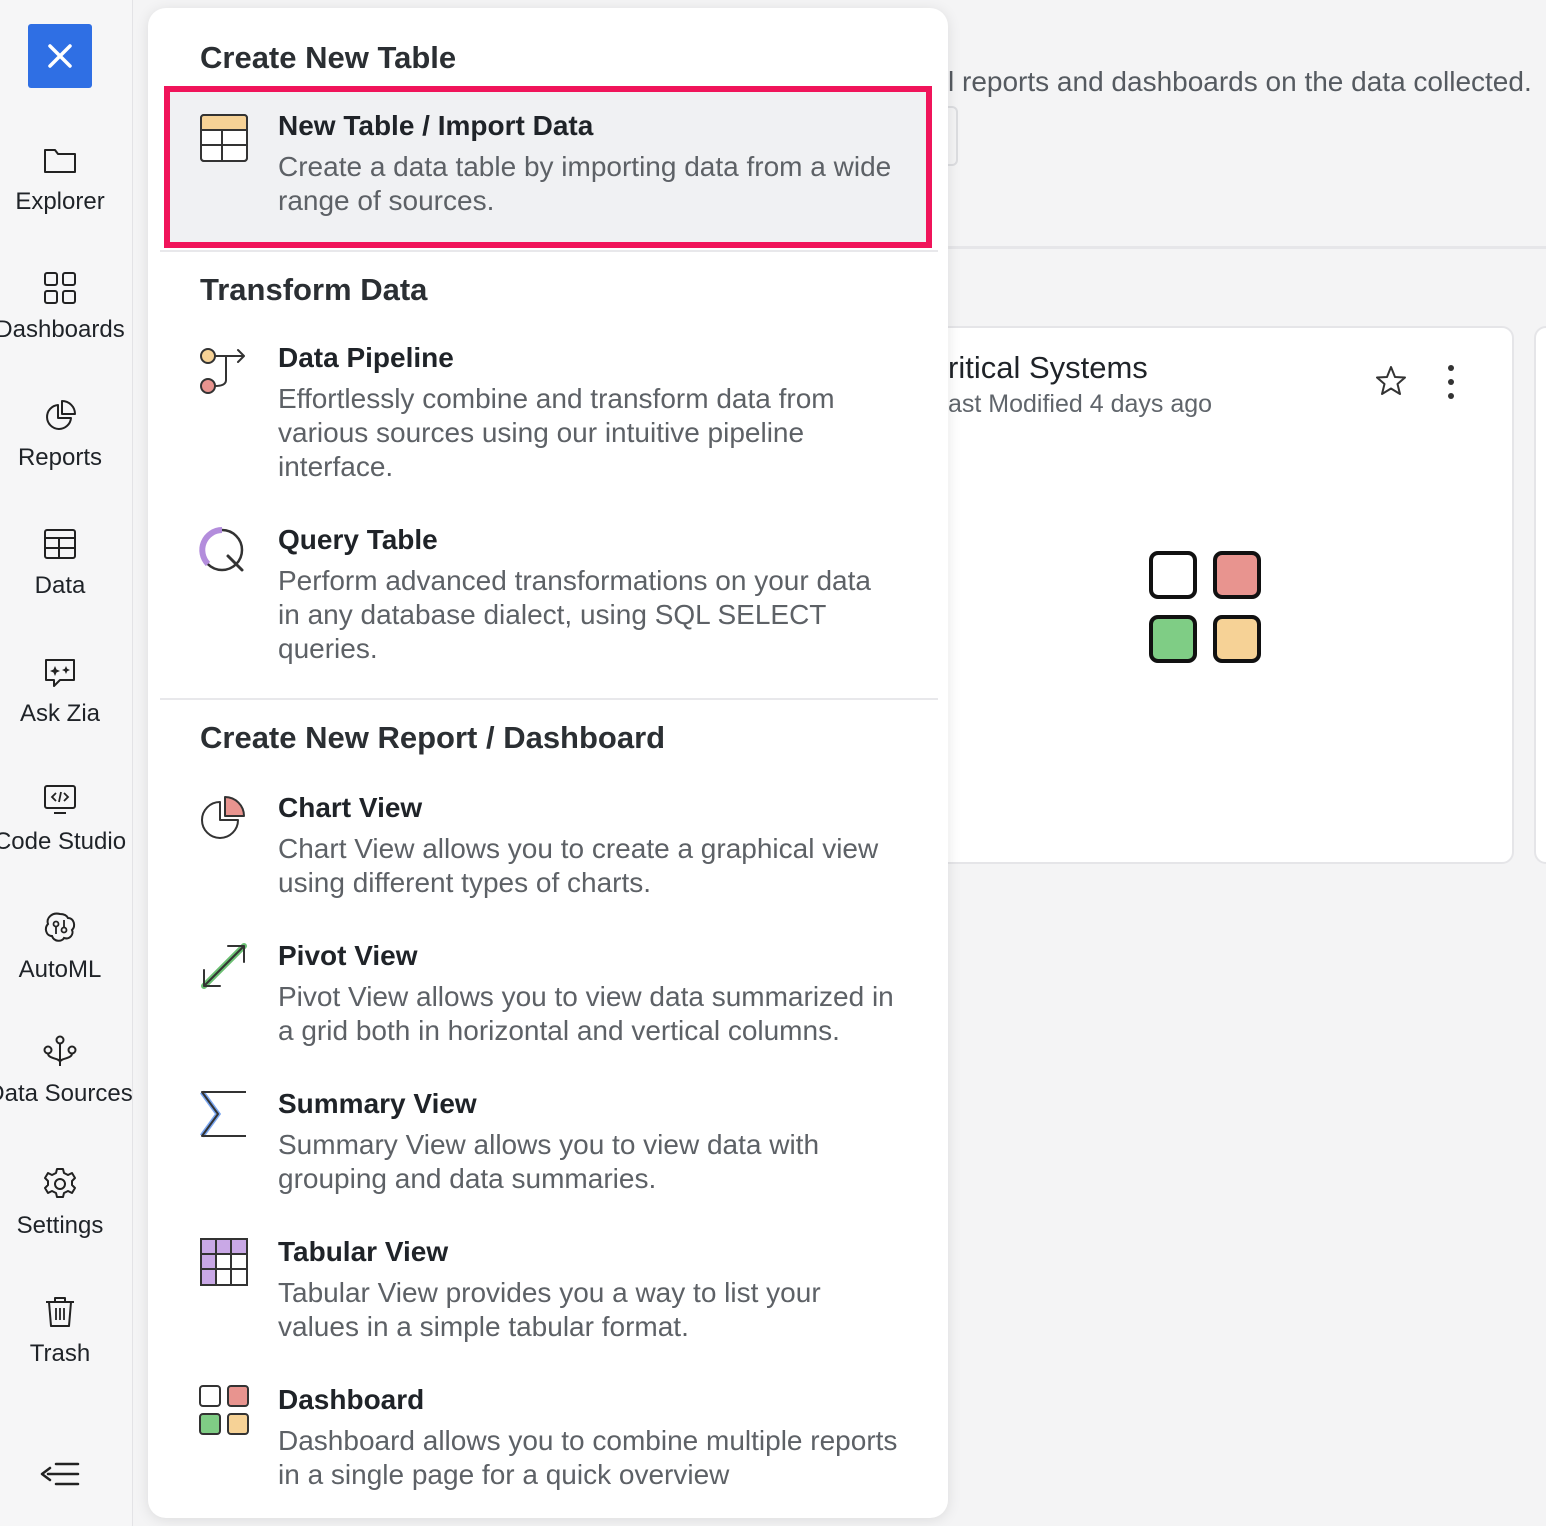 This screenshot has height=1526, width=1546. I want to click on sidebar-item-label: Settings, so click(60, 1225).